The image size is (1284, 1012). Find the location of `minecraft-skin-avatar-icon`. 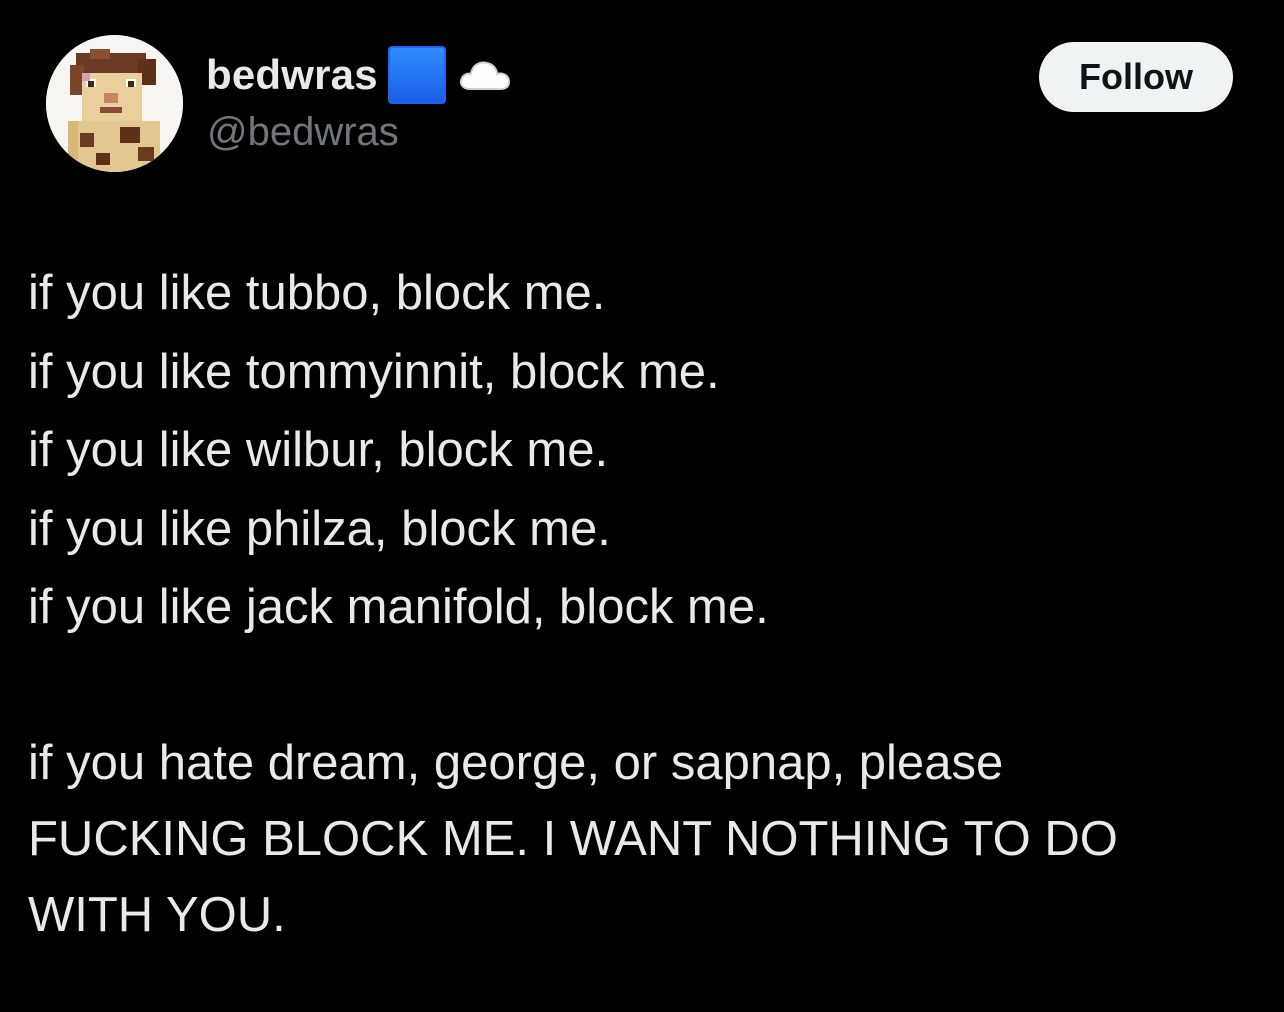

minecraft-skin-avatar-icon is located at coordinates (114, 103).